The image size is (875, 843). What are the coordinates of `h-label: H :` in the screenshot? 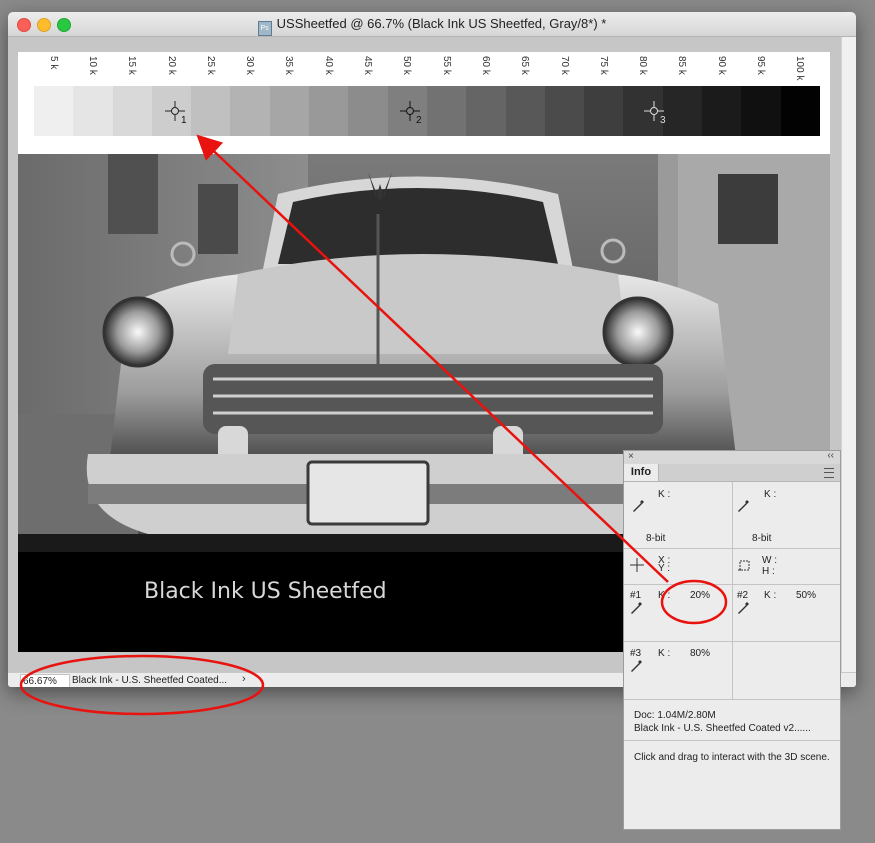 It's located at (768, 571).